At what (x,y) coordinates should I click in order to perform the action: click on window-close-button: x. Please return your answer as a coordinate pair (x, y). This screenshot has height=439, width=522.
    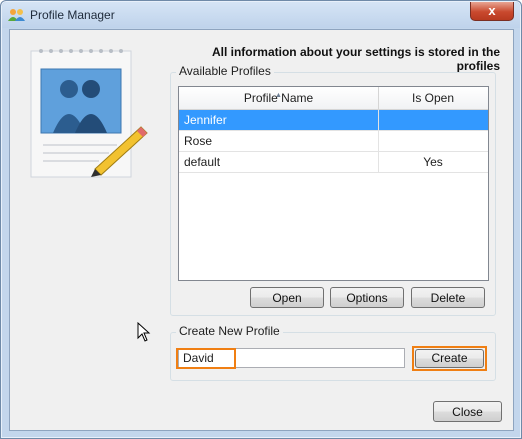
    Looking at the image, I should click on (492, 11).